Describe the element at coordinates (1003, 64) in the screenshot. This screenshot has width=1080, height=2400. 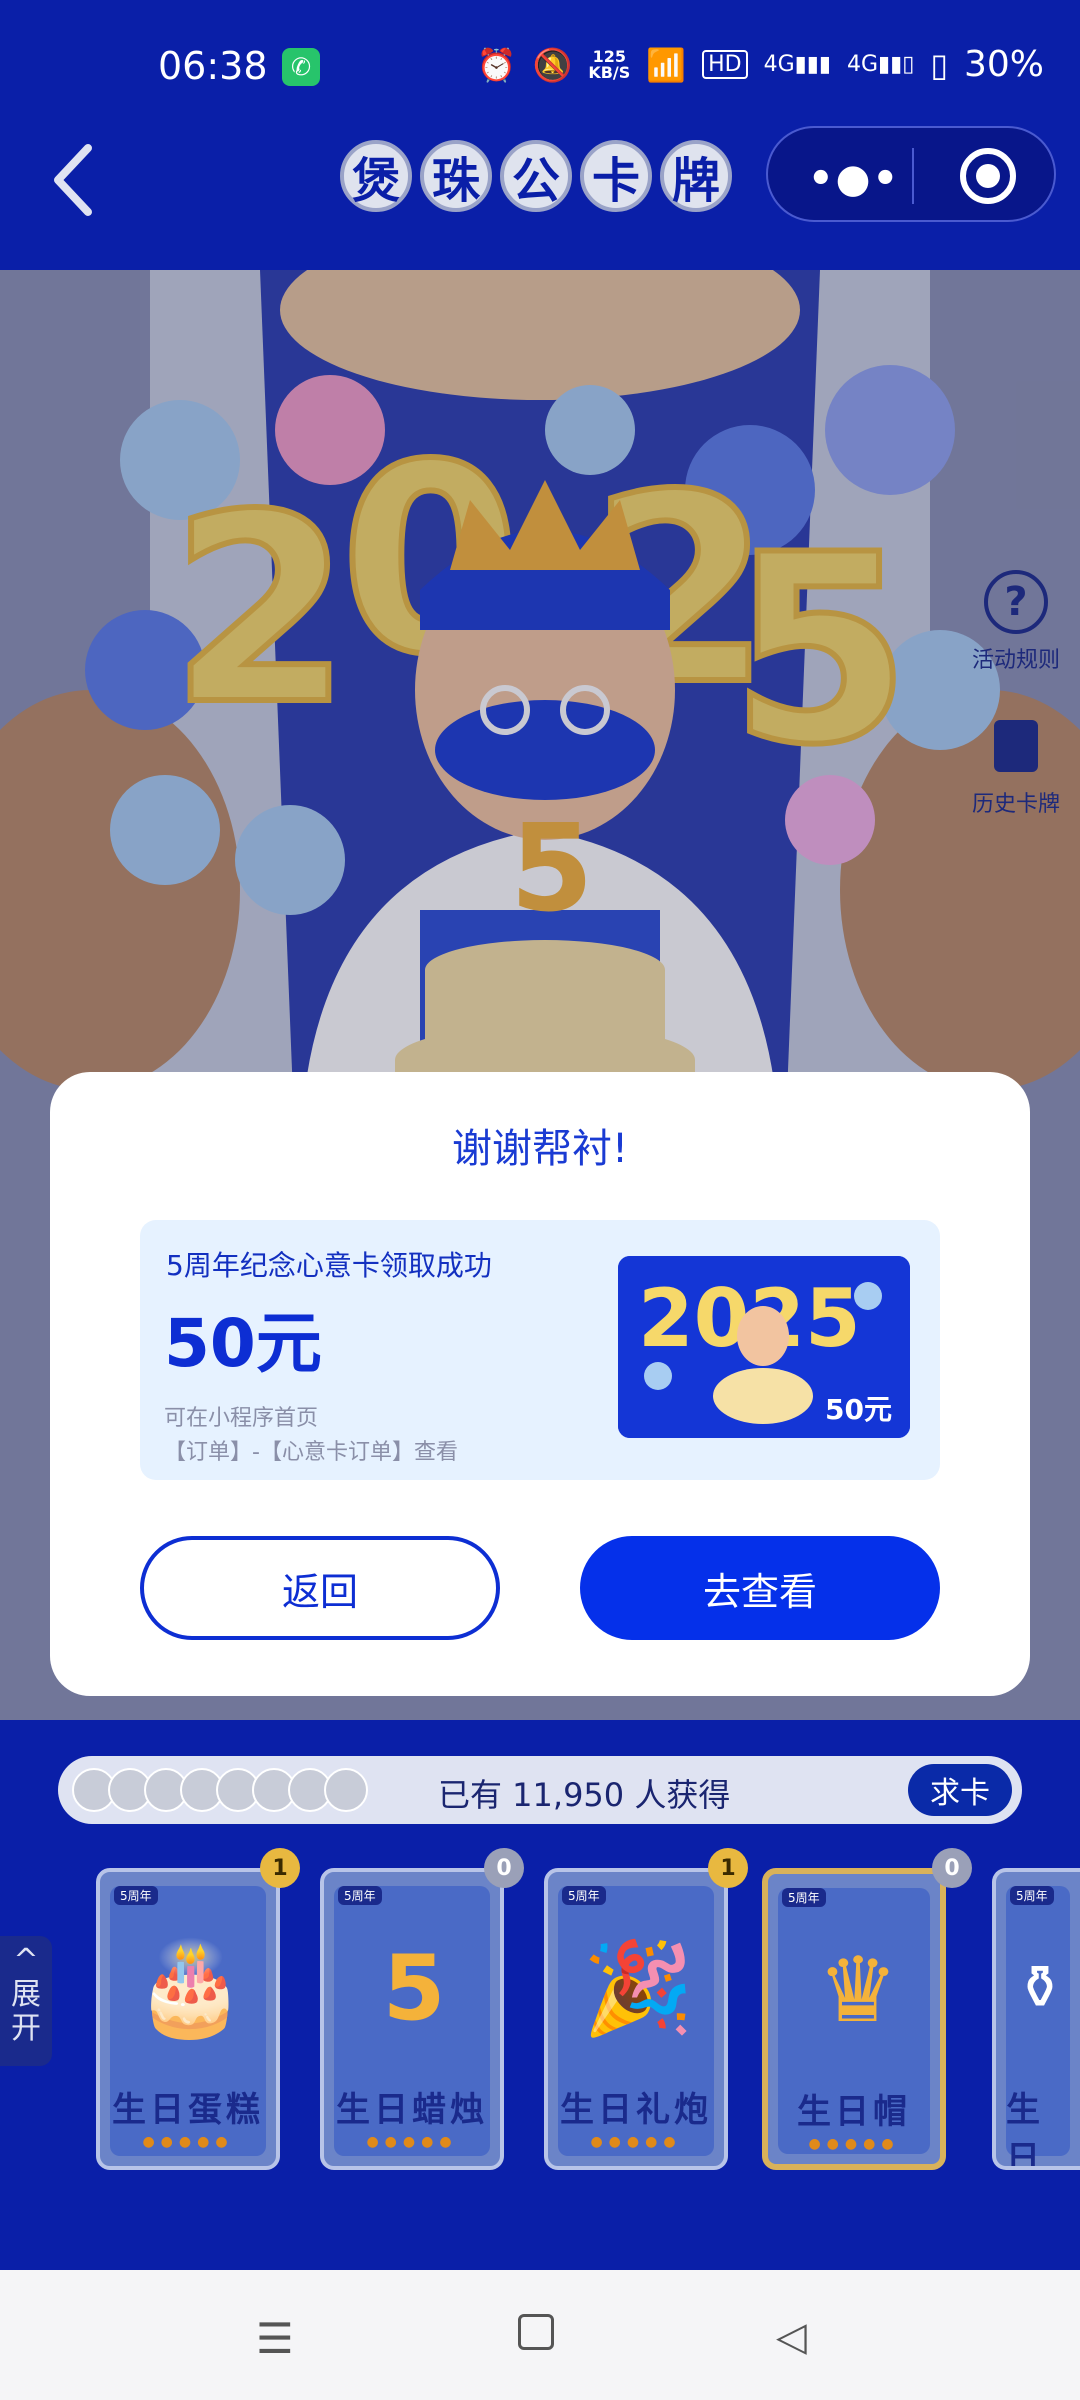
I see `battery-percent: 30%` at that location.